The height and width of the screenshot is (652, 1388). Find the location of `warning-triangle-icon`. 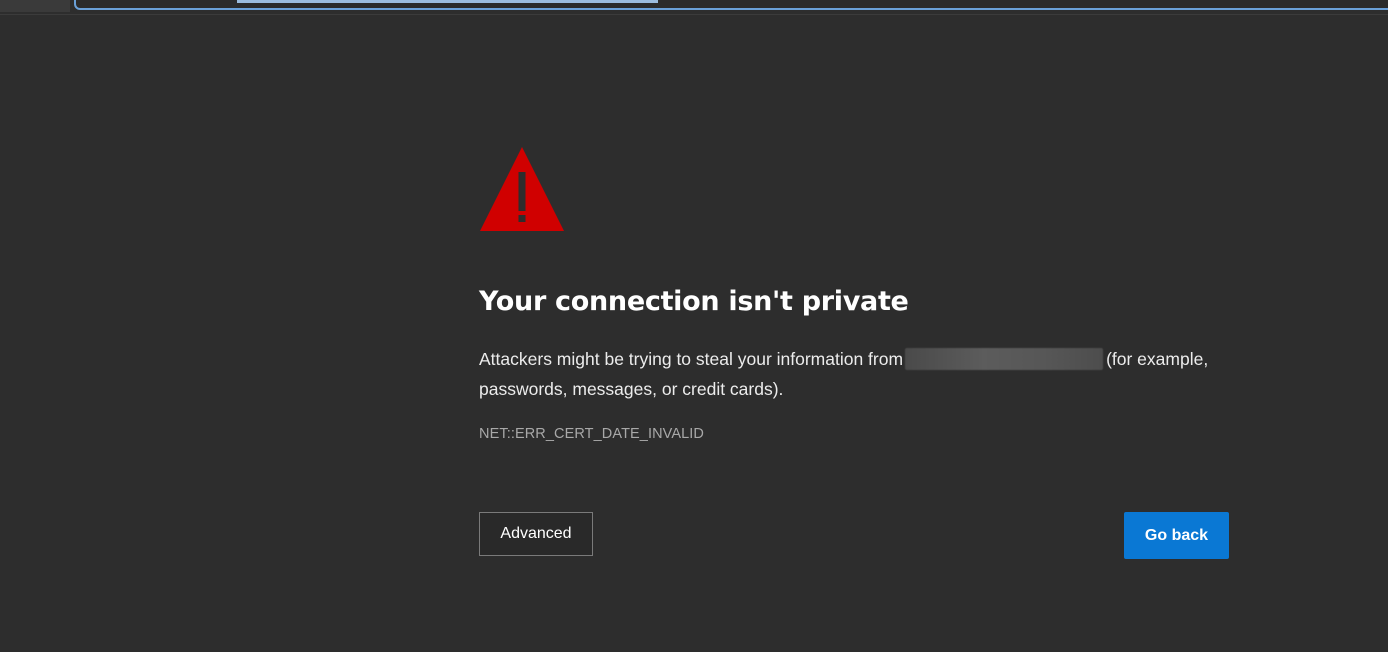

warning-triangle-icon is located at coordinates (522, 189).